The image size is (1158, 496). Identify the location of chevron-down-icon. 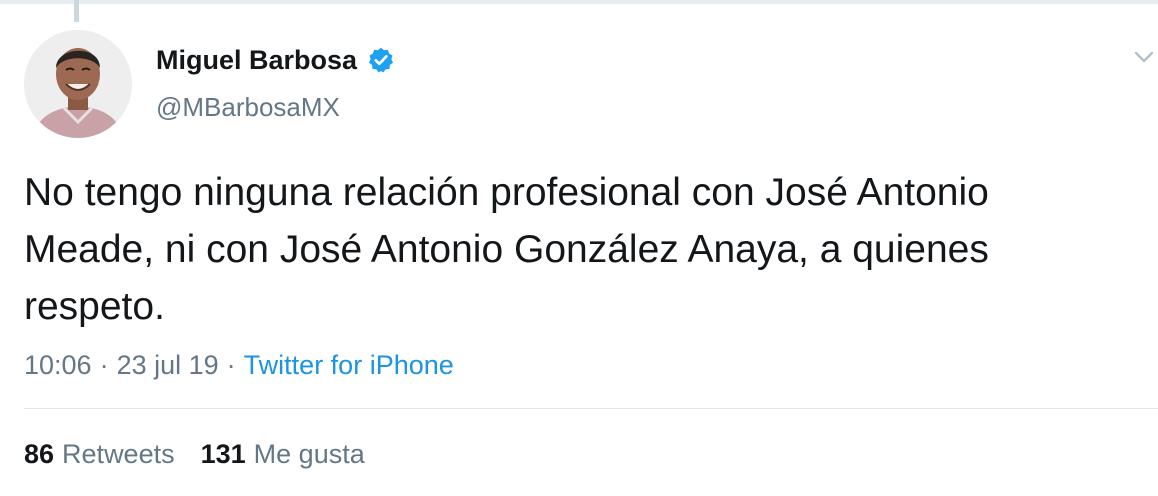
(1144, 57).